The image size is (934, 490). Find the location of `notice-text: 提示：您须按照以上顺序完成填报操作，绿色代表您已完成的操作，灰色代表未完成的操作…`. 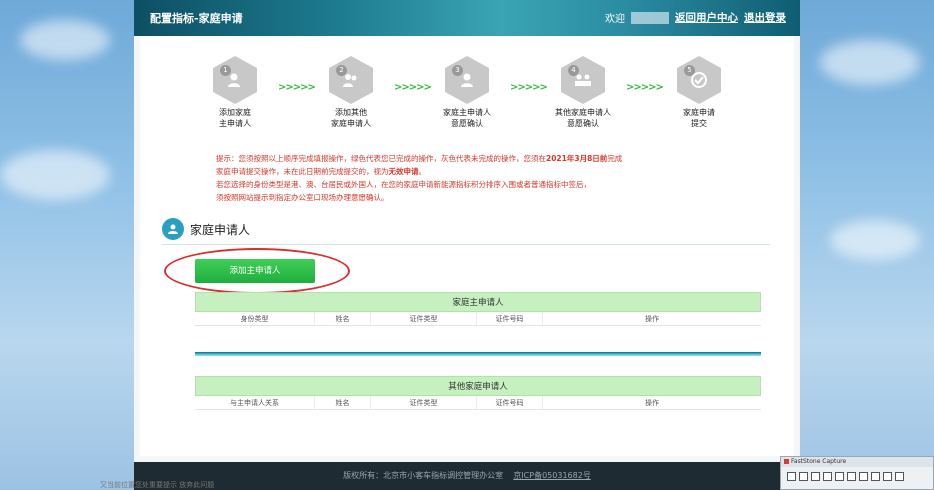

notice-text: 提示：您须按照以上顺序完成填报操作，绿色代表您已完成的操作，灰色代表未完成的操作… is located at coordinates (496, 178).